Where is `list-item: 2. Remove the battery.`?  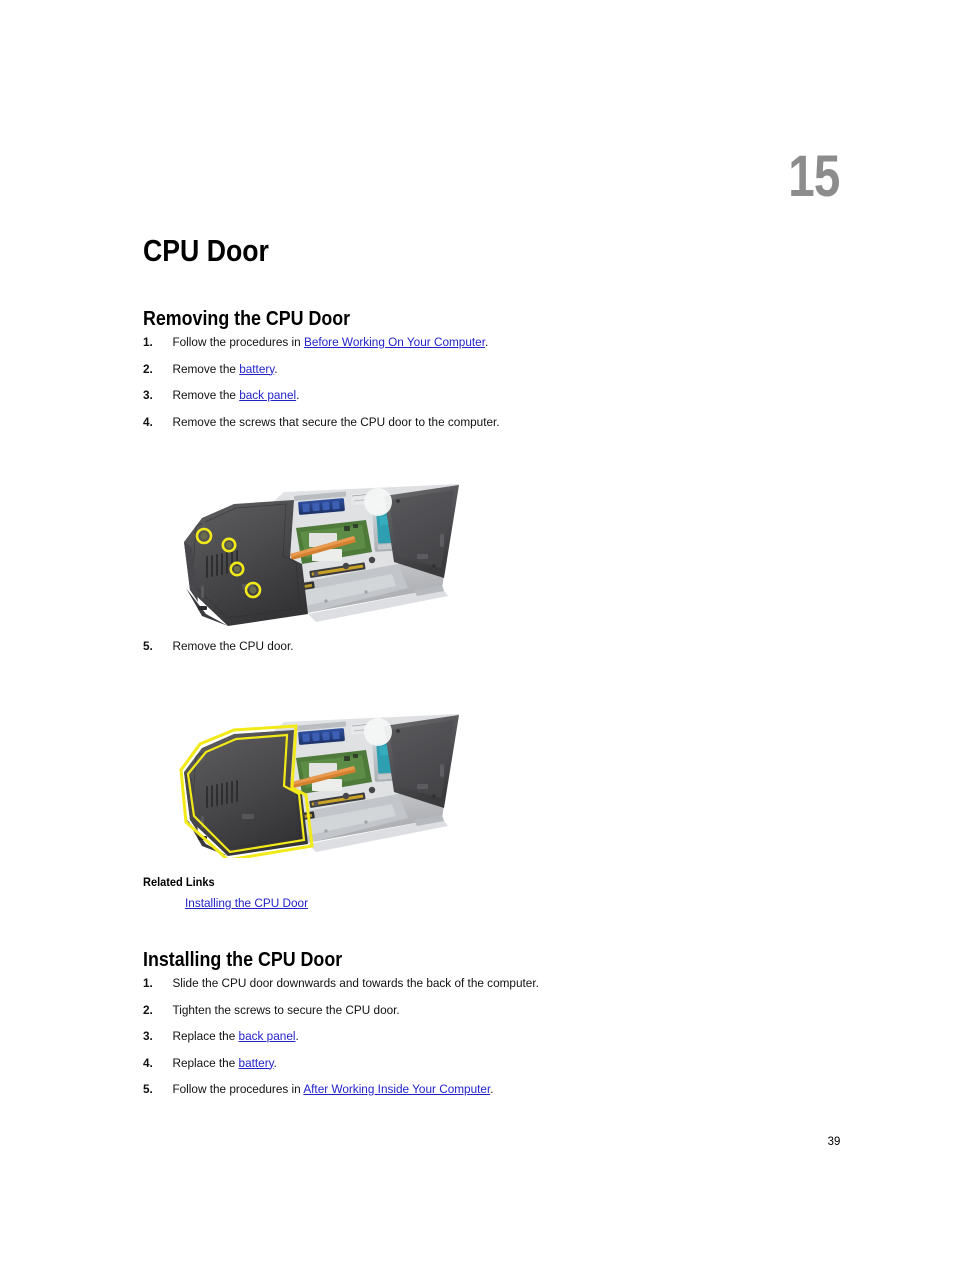
list-item: 2. Remove the battery. is located at coordinates (475, 369).